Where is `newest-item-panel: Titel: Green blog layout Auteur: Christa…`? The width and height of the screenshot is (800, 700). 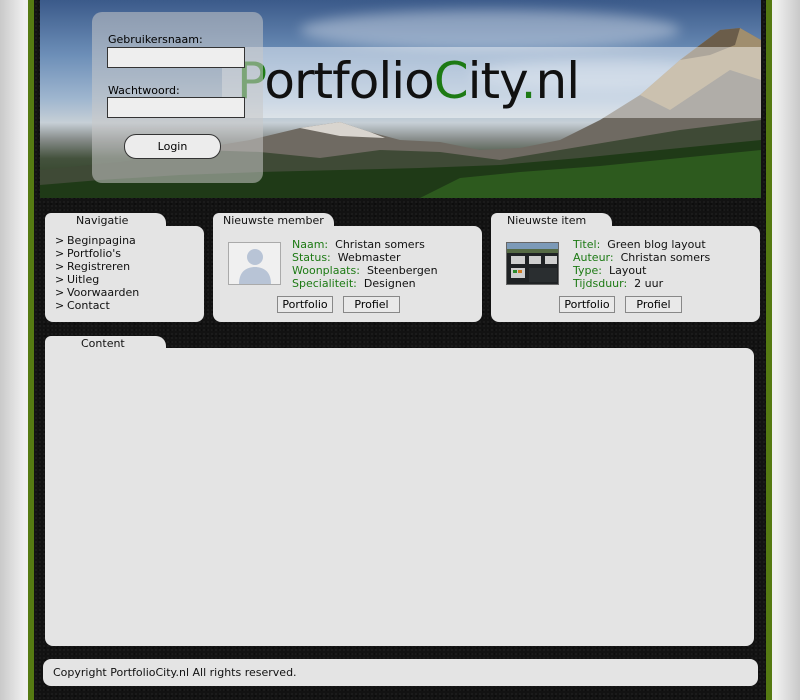 newest-item-panel: Titel: Green blog layout Auteur: Christa… is located at coordinates (625, 274).